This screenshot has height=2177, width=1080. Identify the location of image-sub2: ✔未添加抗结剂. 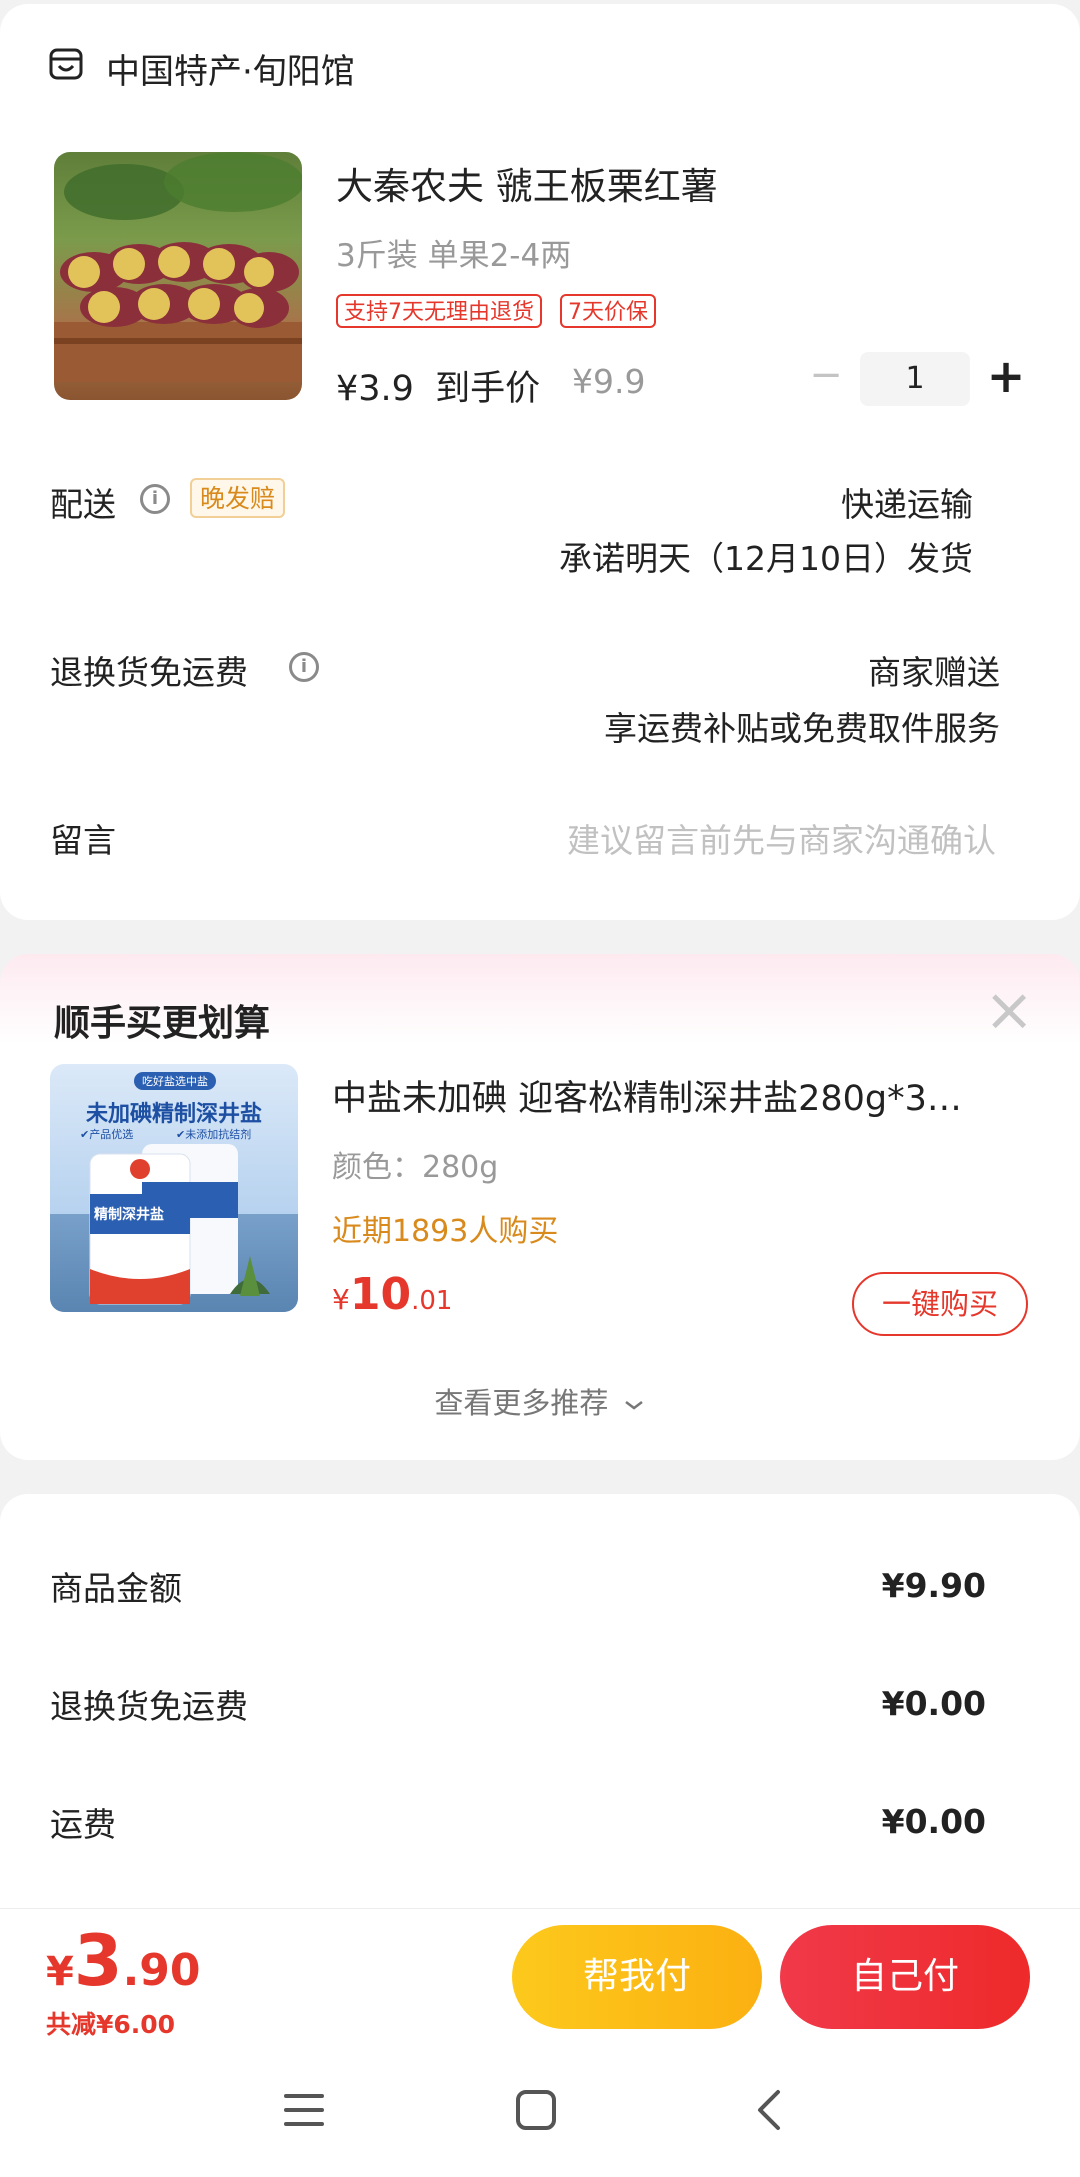
(214, 1134).